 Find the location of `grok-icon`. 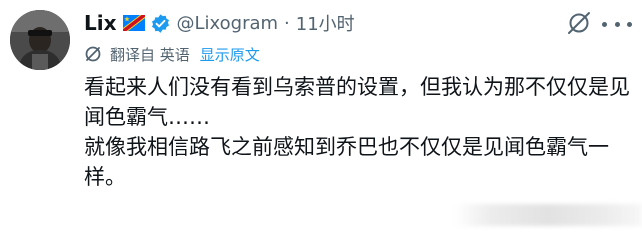

grok-icon is located at coordinates (579, 23).